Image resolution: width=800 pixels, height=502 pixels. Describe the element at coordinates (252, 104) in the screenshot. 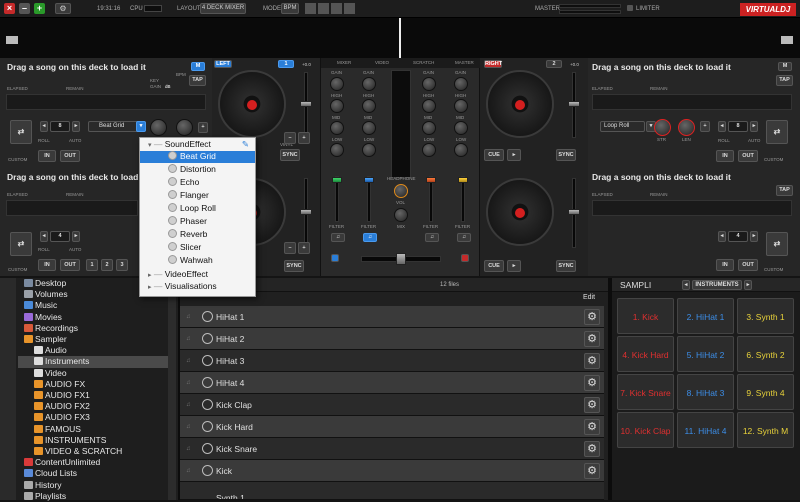

I see `deck-3-jogwheel` at that location.